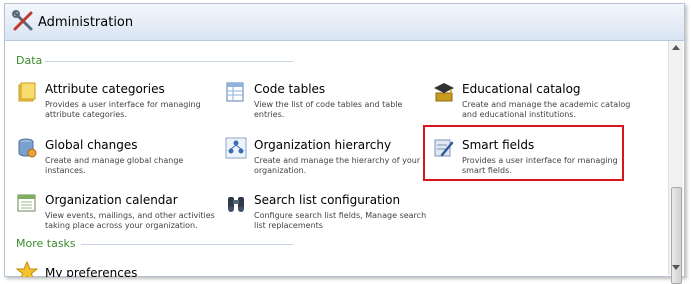  I want to click on graduation-cap-icon, so click(444, 92).